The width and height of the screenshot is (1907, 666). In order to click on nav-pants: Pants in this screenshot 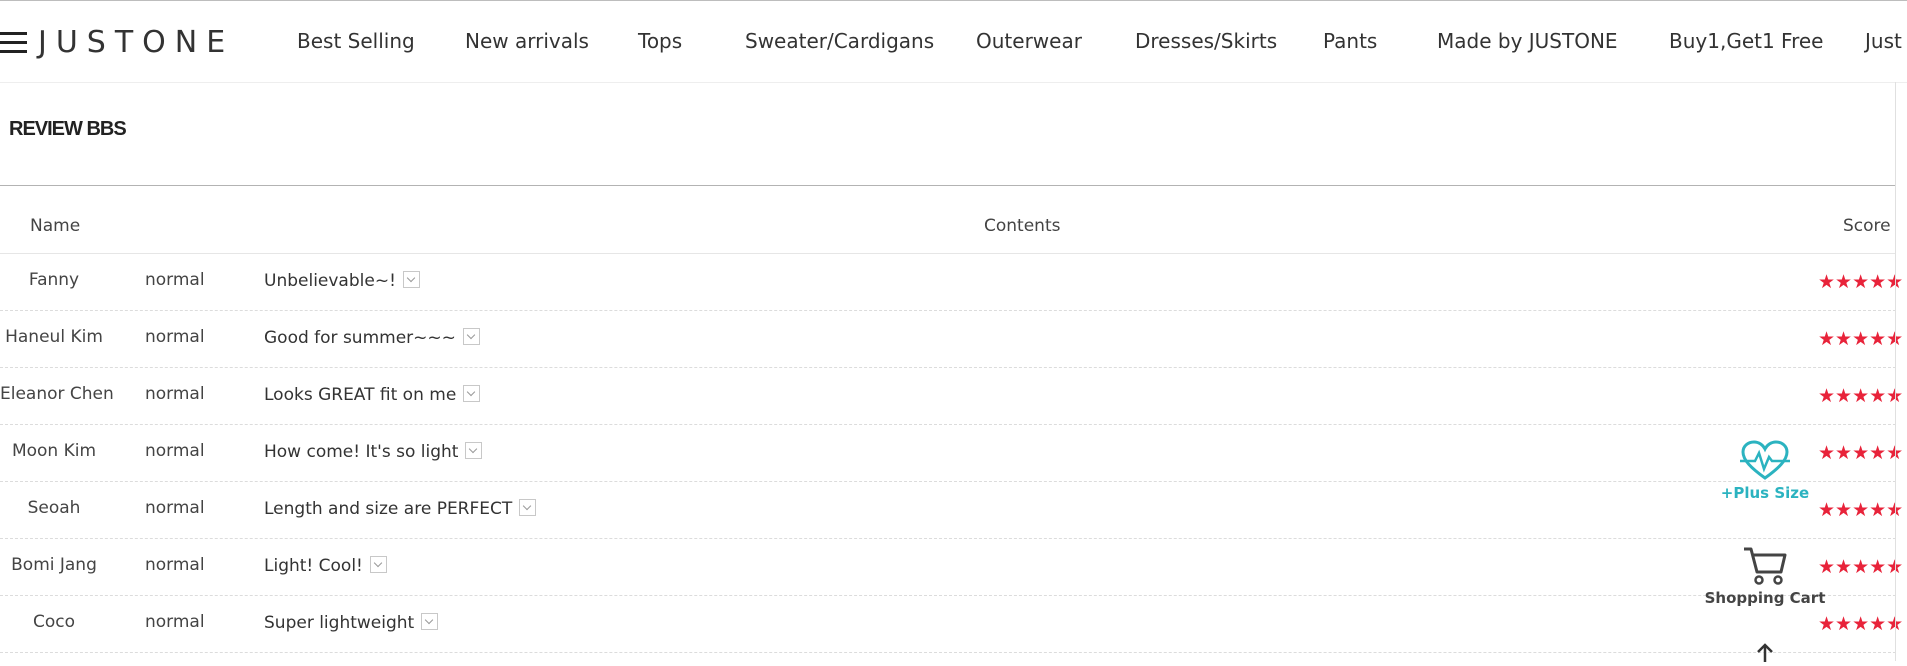, I will do `click(1350, 41)`.